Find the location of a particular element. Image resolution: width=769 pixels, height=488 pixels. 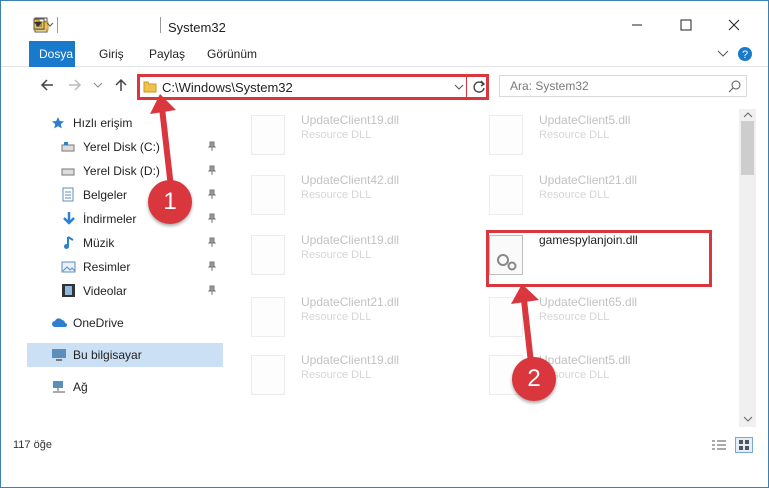

sidebar-item-this-pc: Bu bilgisayar is located at coordinates (125, 355).